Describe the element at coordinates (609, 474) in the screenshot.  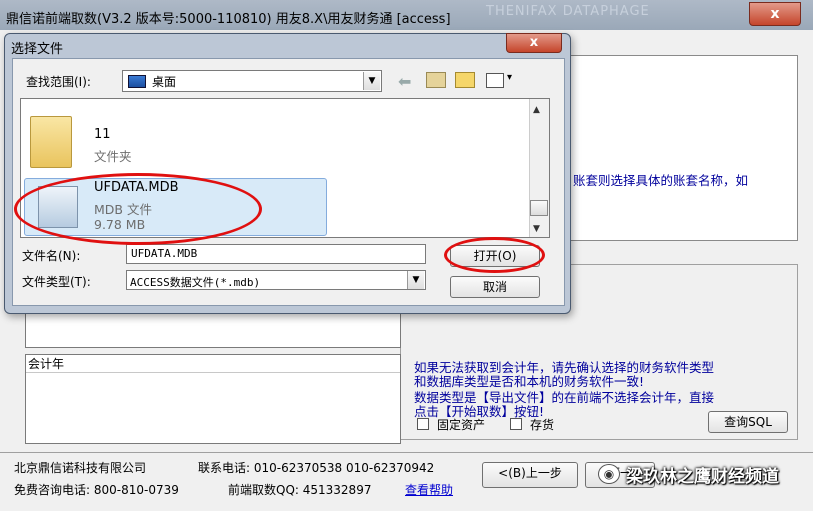
I see `wechat-icon: ◉` at that location.